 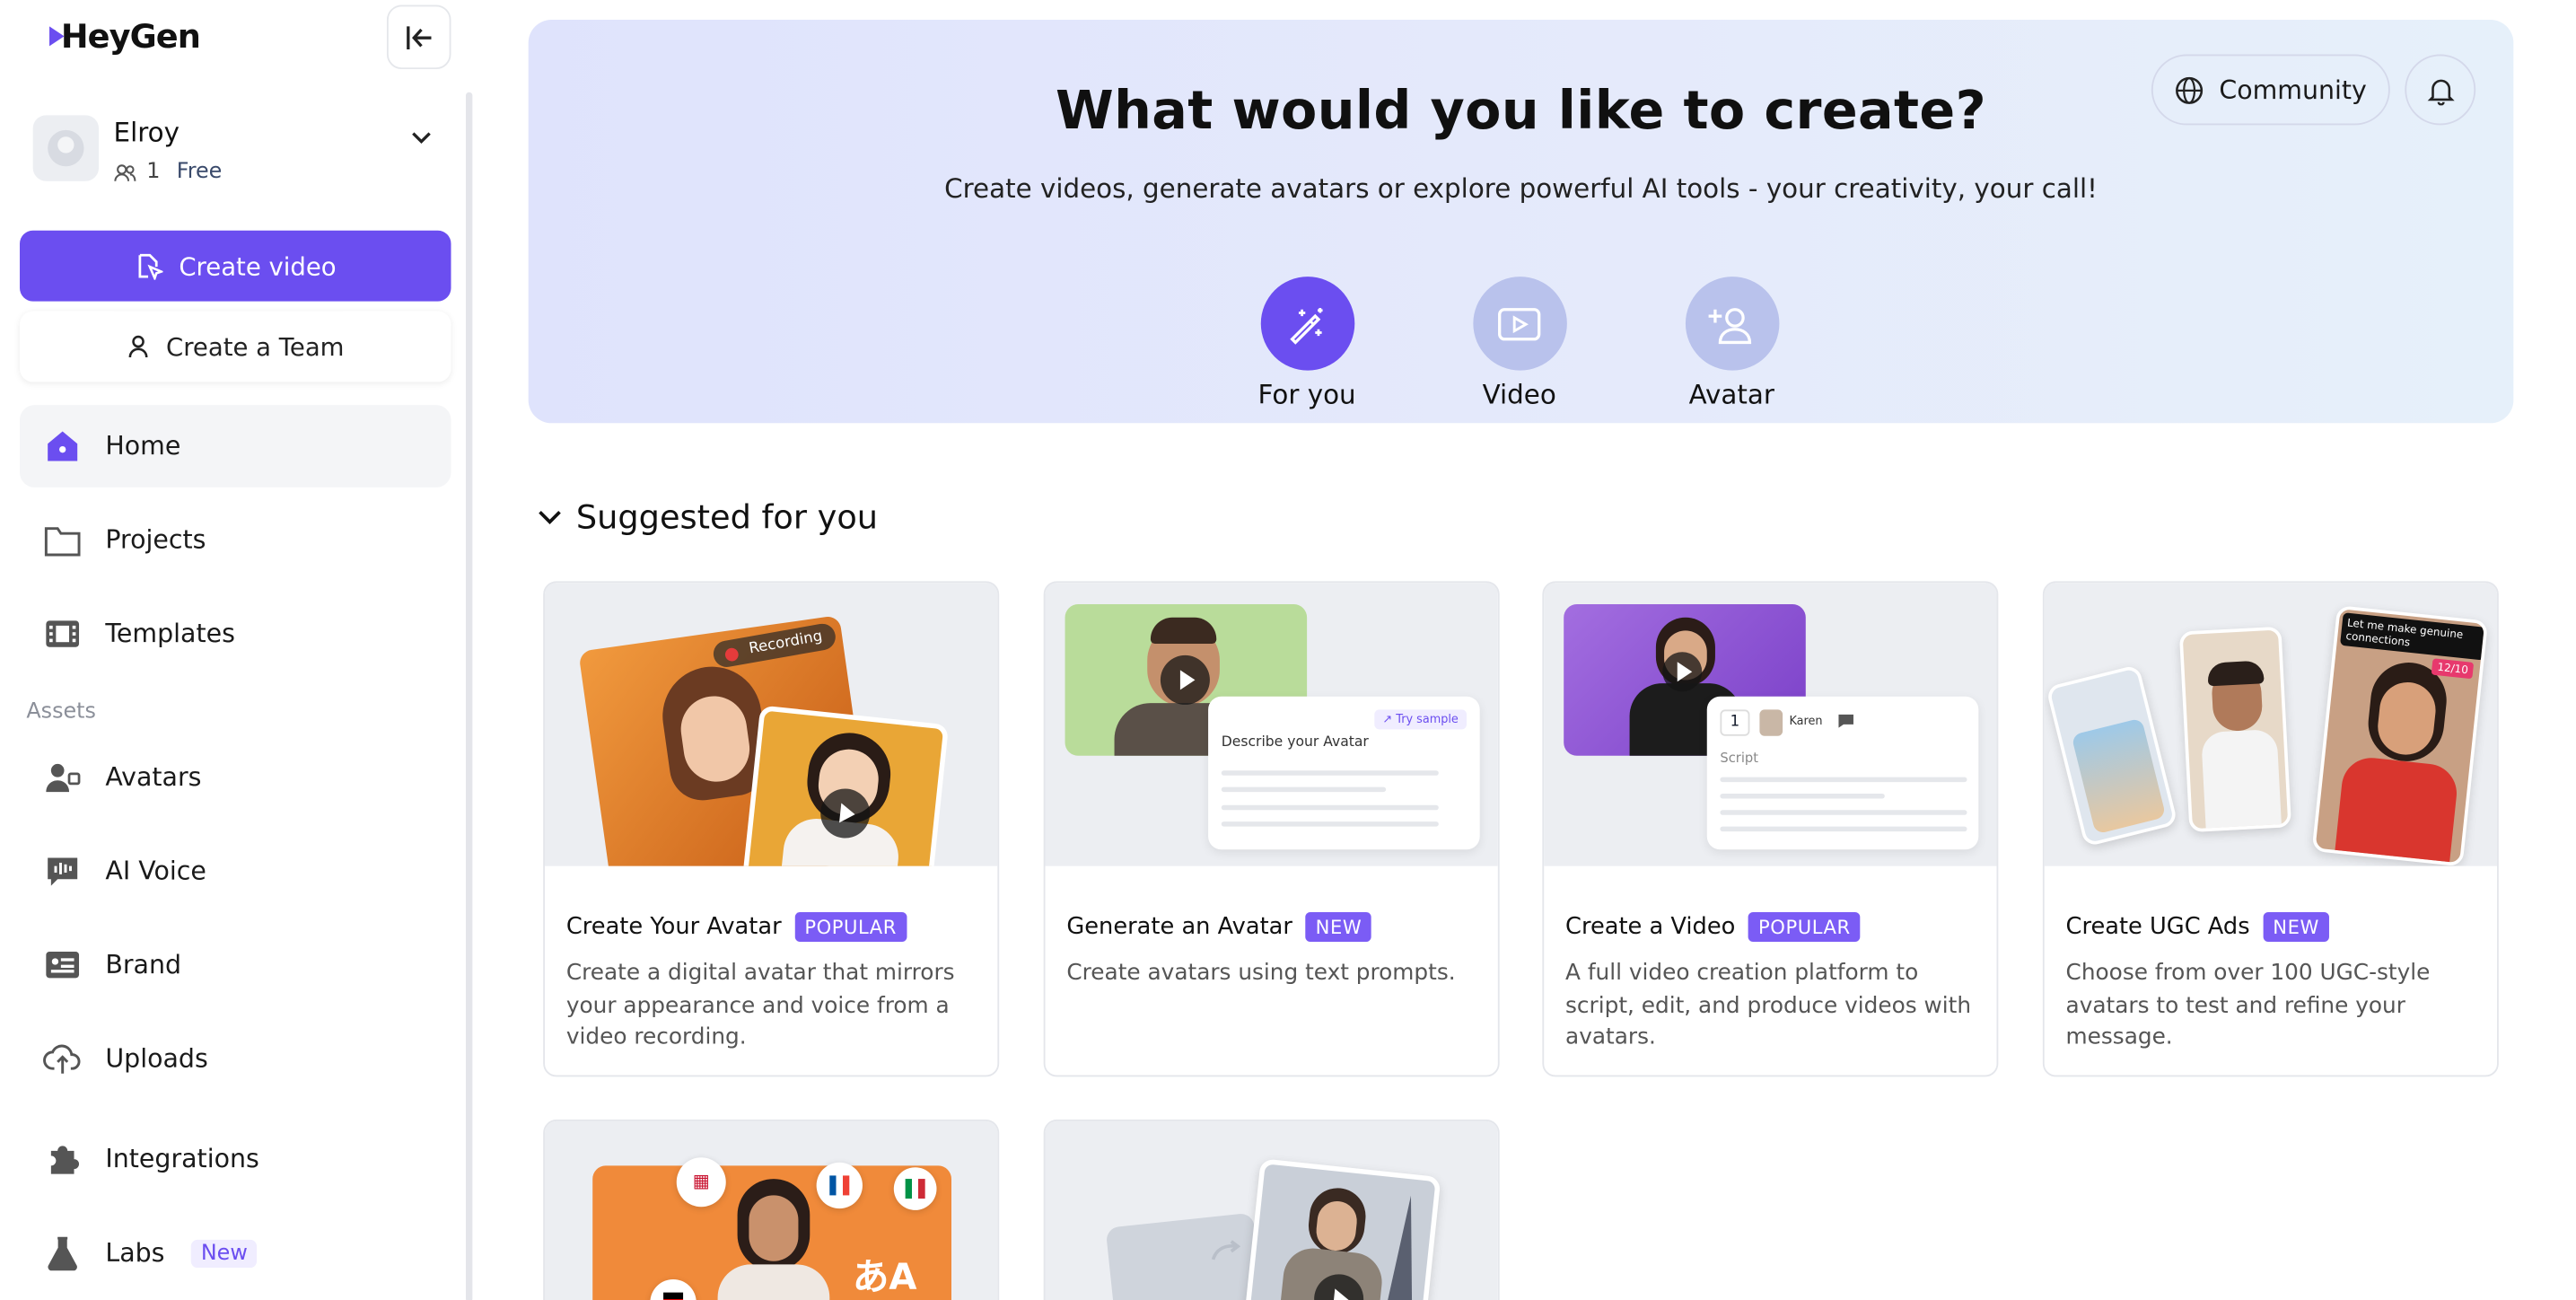 What do you see at coordinates (153, 778) in the screenshot?
I see `sidebar-item-label: Avatars` at bounding box center [153, 778].